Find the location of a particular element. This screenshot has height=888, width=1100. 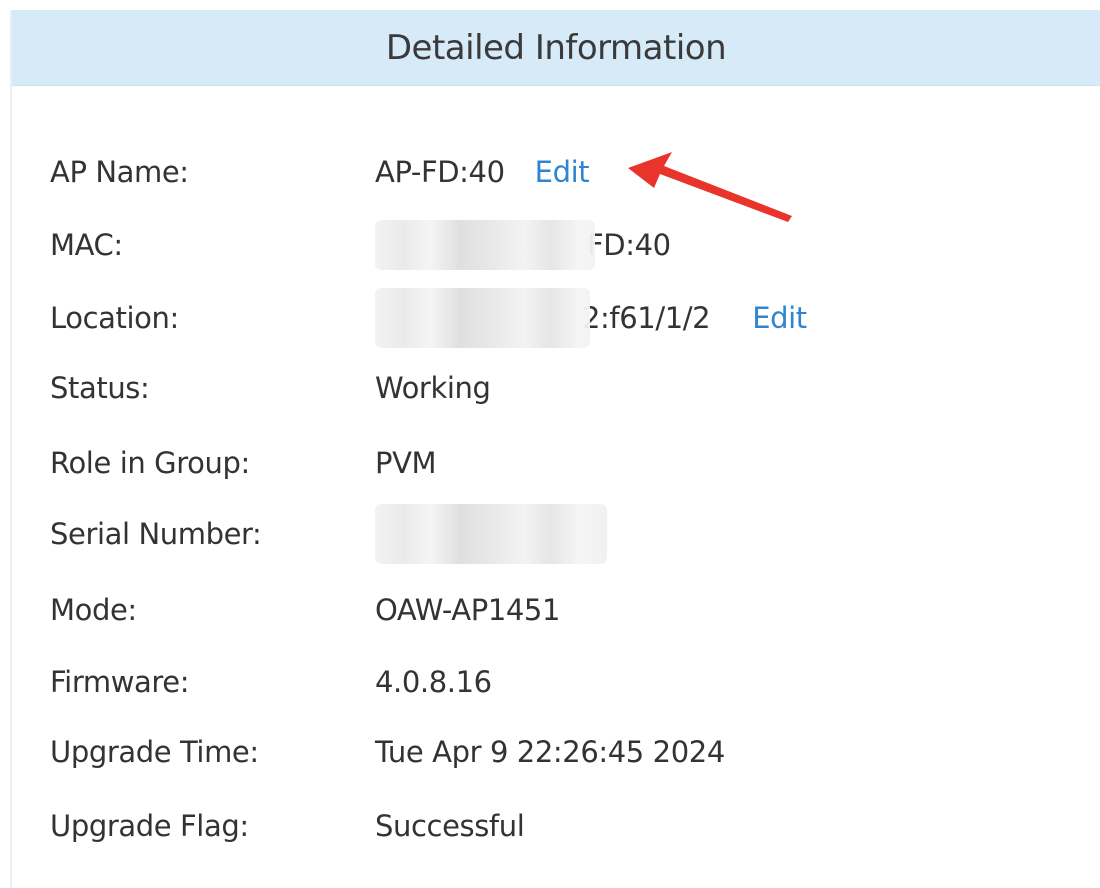

mac-label: MAC: is located at coordinates (86, 245).